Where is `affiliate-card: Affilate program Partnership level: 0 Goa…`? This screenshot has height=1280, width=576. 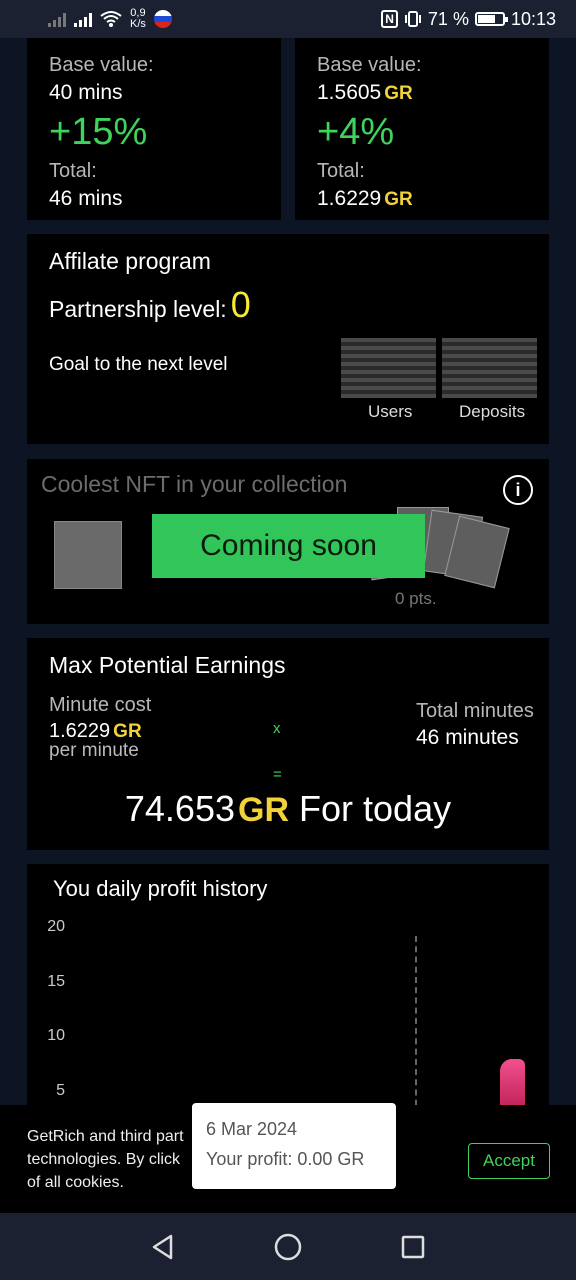
affiliate-card: Affilate program Partnership level: 0 Goa… is located at coordinates (288, 339).